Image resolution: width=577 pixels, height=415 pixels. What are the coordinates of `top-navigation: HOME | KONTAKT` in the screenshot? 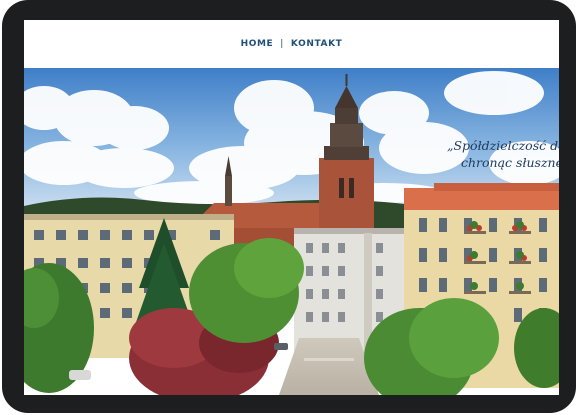 It's located at (291, 44).